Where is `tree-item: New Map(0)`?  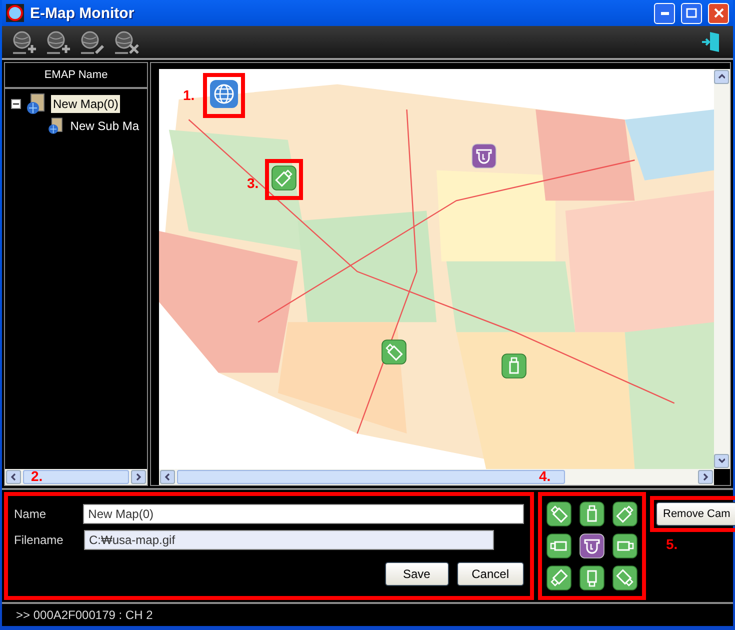 tree-item: New Map(0) is located at coordinates (85, 104).